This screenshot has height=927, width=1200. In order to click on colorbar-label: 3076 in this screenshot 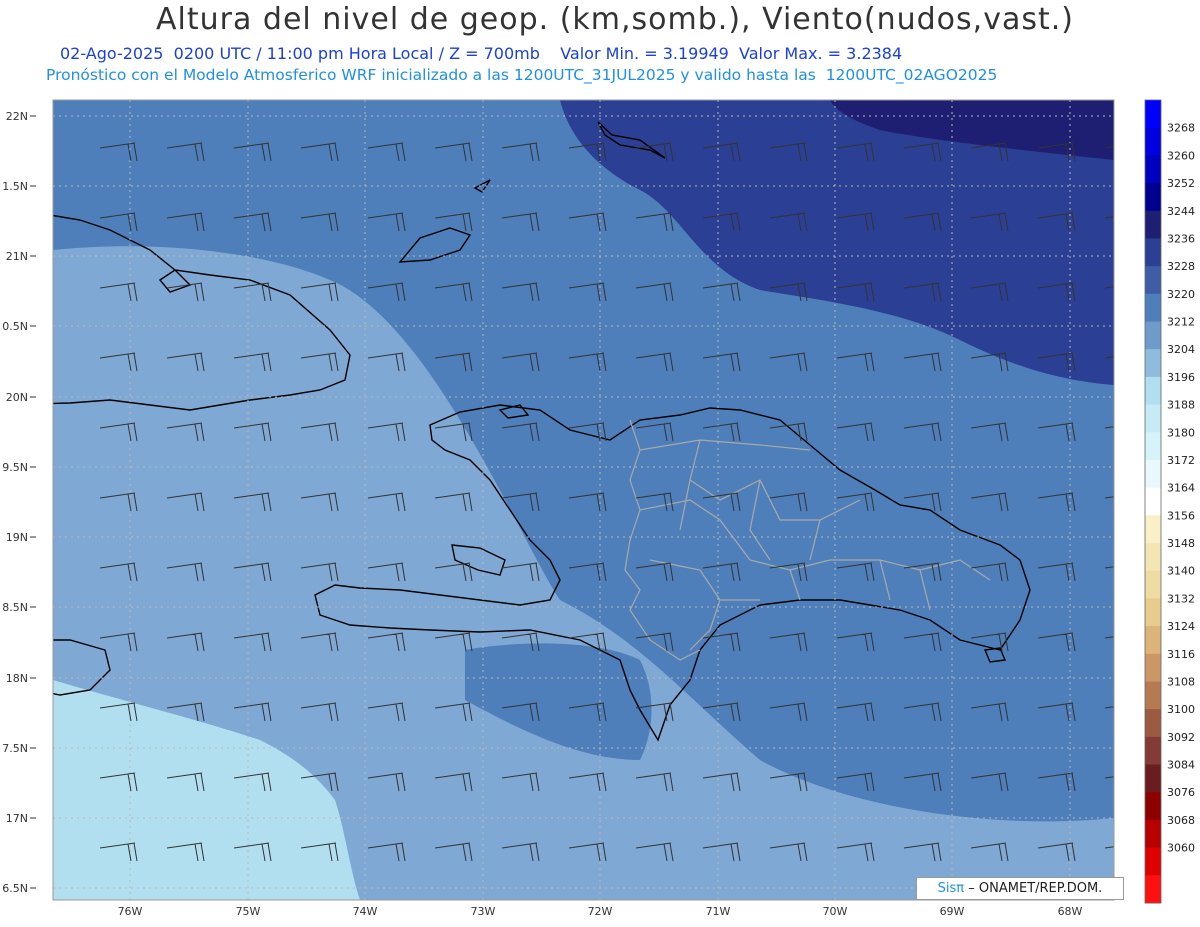, I will do `click(1181, 792)`.